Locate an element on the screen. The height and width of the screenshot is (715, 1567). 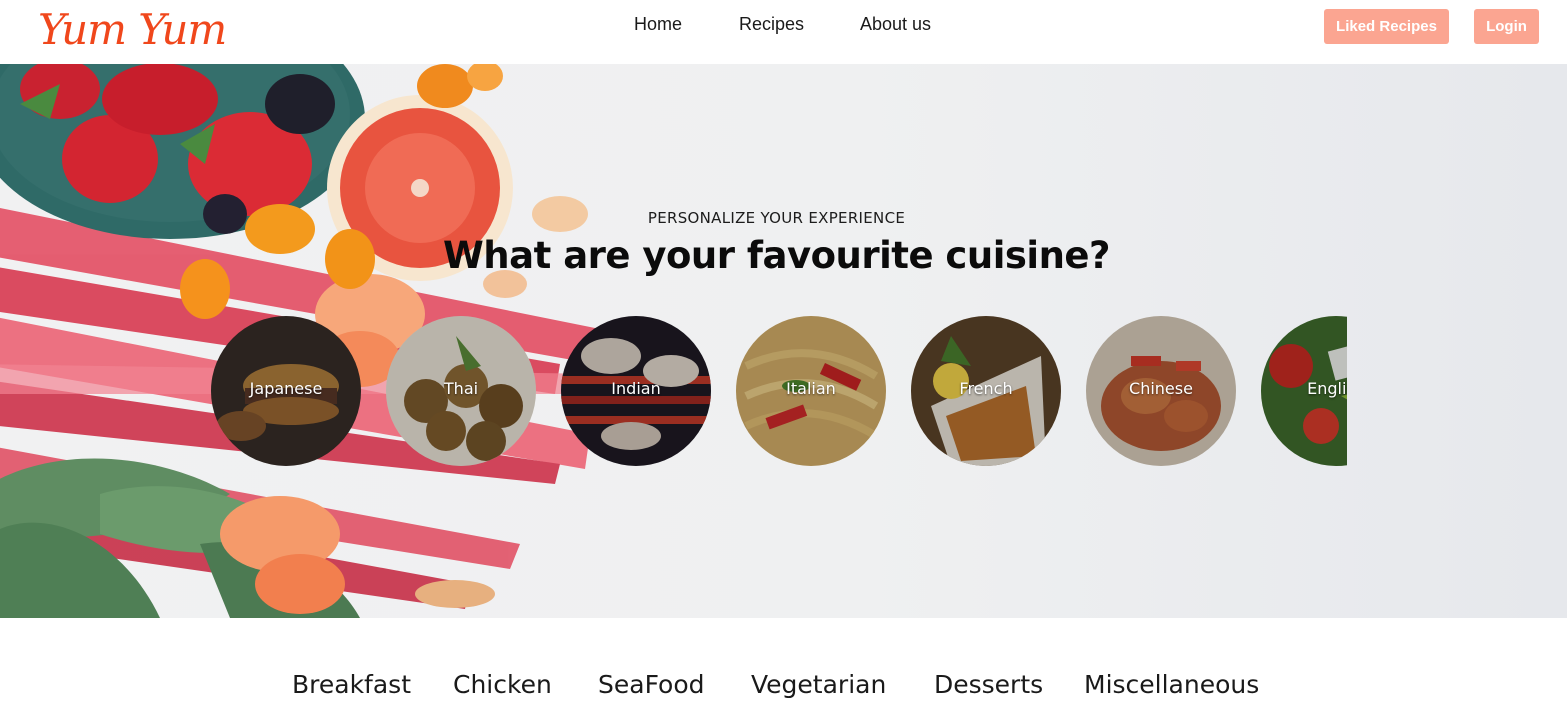
category-miscellaneous: Miscellaneous is located at coordinates (1171, 684).